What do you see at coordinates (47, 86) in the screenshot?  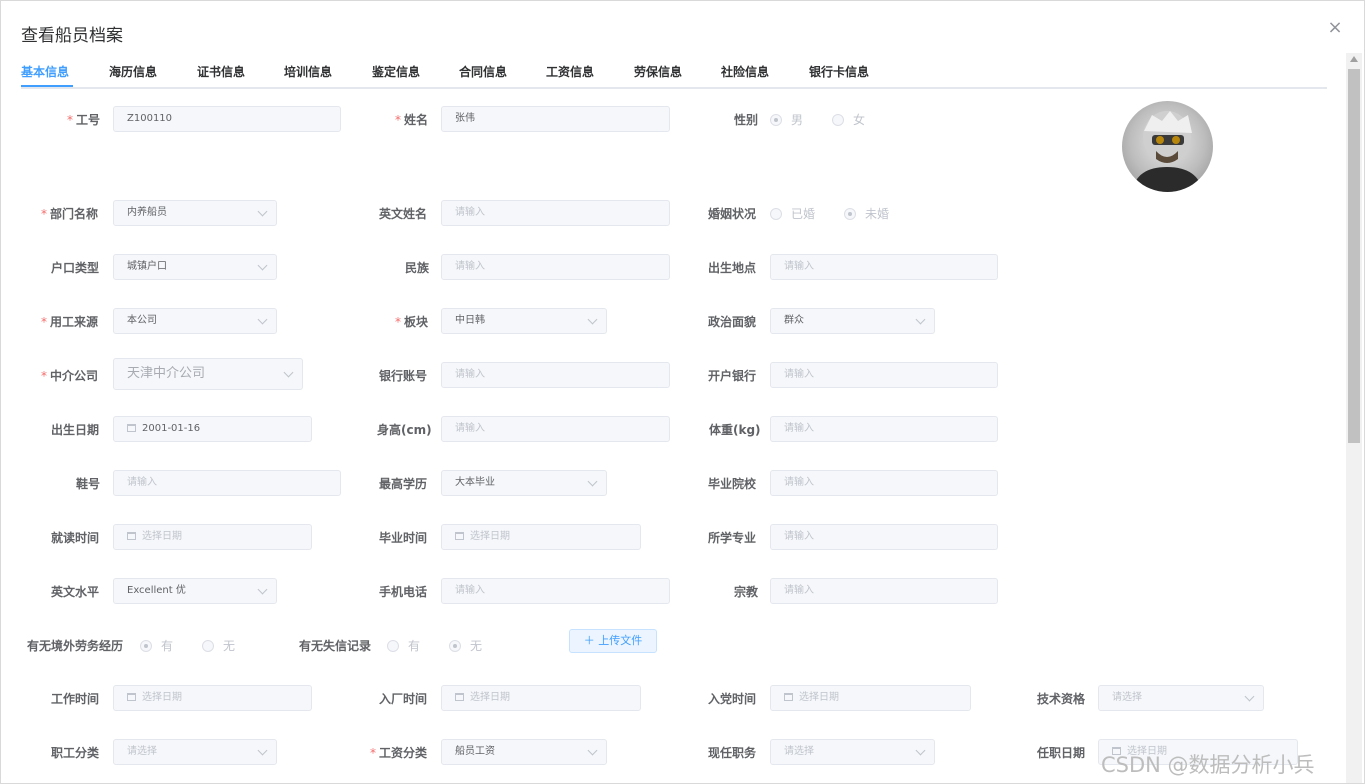 I see `active-tab-indicator` at bounding box center [47, 86].